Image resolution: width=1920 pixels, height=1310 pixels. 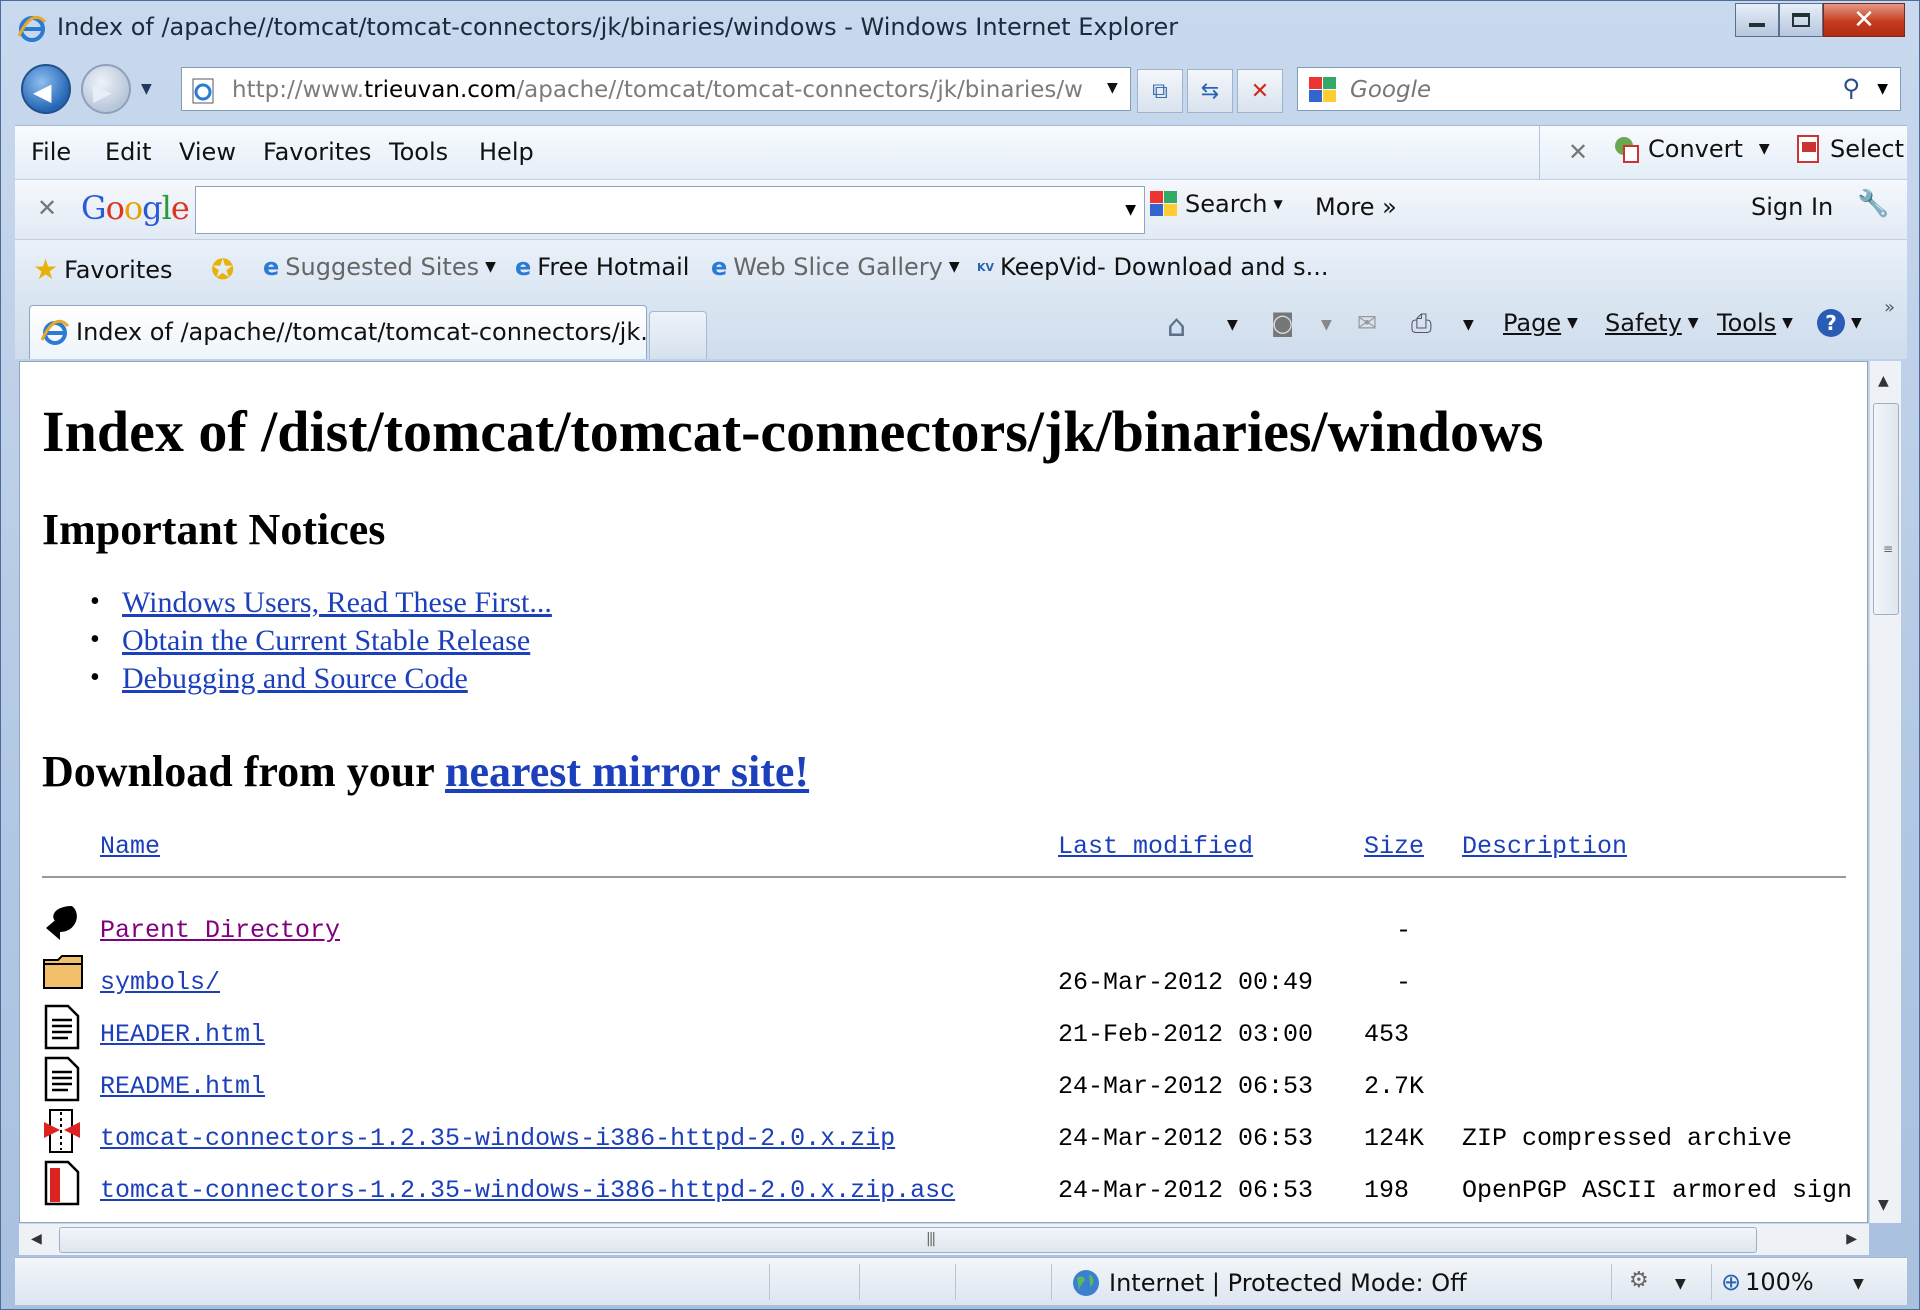 I want to click on column-header-last-modified: Last modified, so click(x=1155, y=846).